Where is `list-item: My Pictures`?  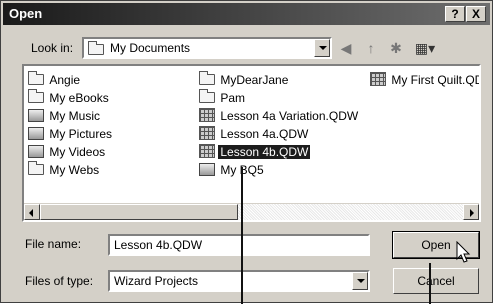
list-item: My Pictures is located at coordinates (71, 134).